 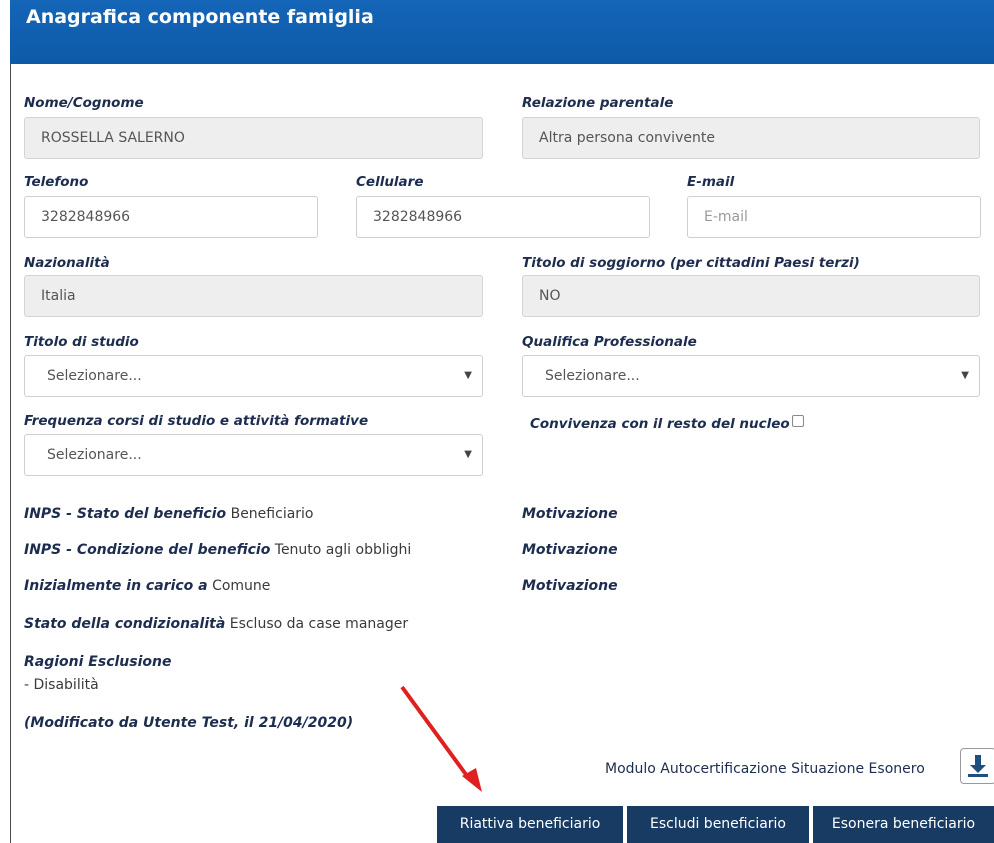 What do you see at coordinates (530, 824) in the screenshot?
I see `riattiva-button: Riattiva beneficiario` at bounding box center [530, 824].